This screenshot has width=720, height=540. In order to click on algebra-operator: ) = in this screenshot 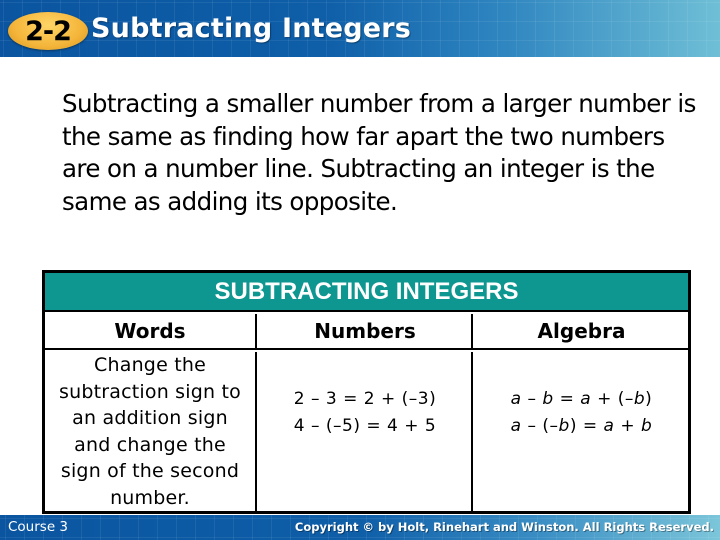, I will do `click(586, 425)`.